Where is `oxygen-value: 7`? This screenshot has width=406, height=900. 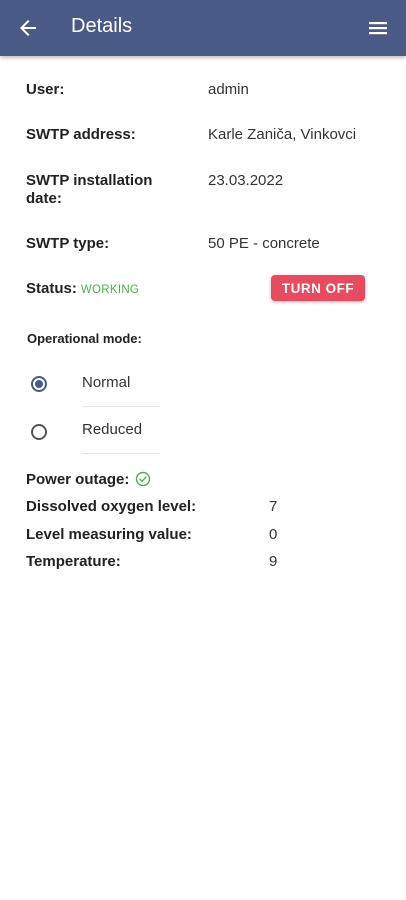 oxygen-value: 7 is located at coordinates (273, 506).